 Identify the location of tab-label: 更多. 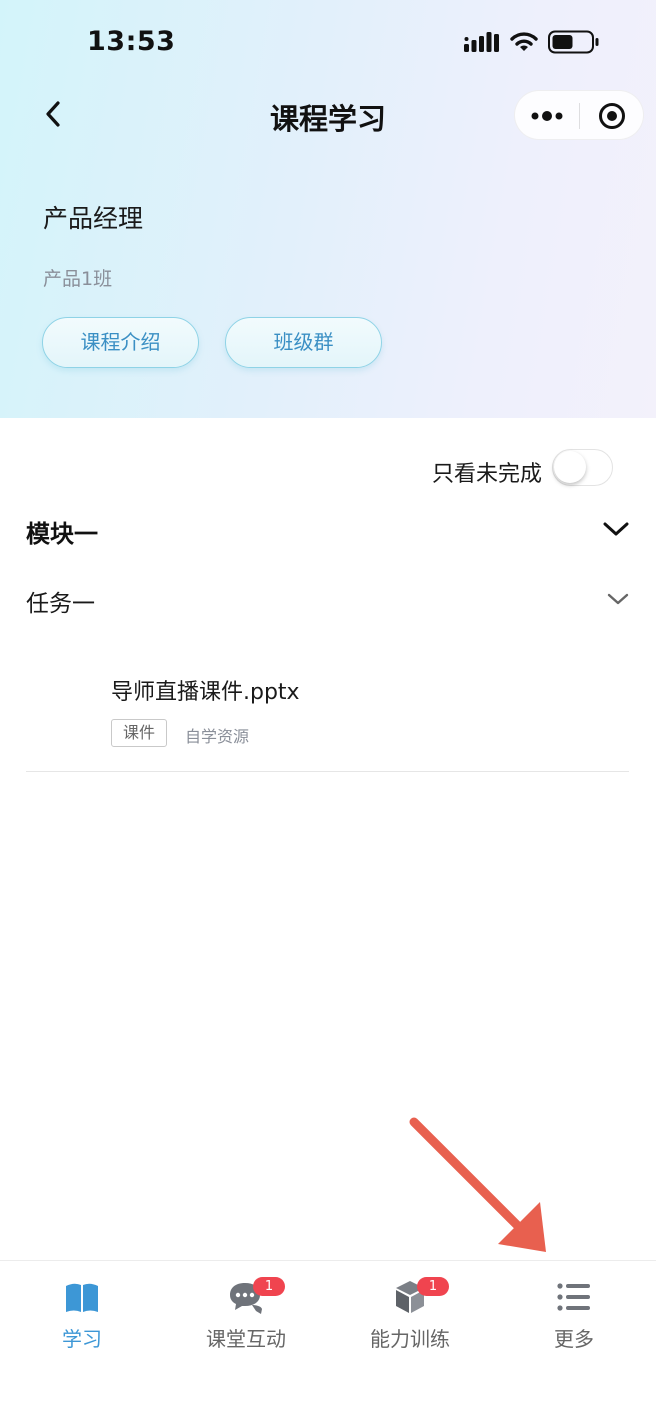
(574, 1339).